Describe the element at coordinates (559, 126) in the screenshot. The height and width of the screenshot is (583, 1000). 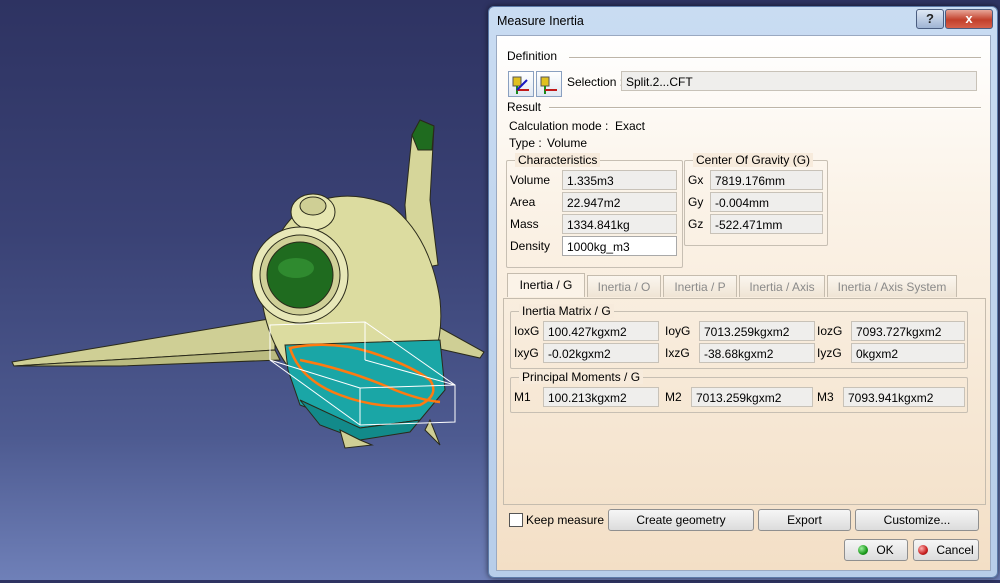
I see `calculation-mode-label: Calculation mode :` at that location.